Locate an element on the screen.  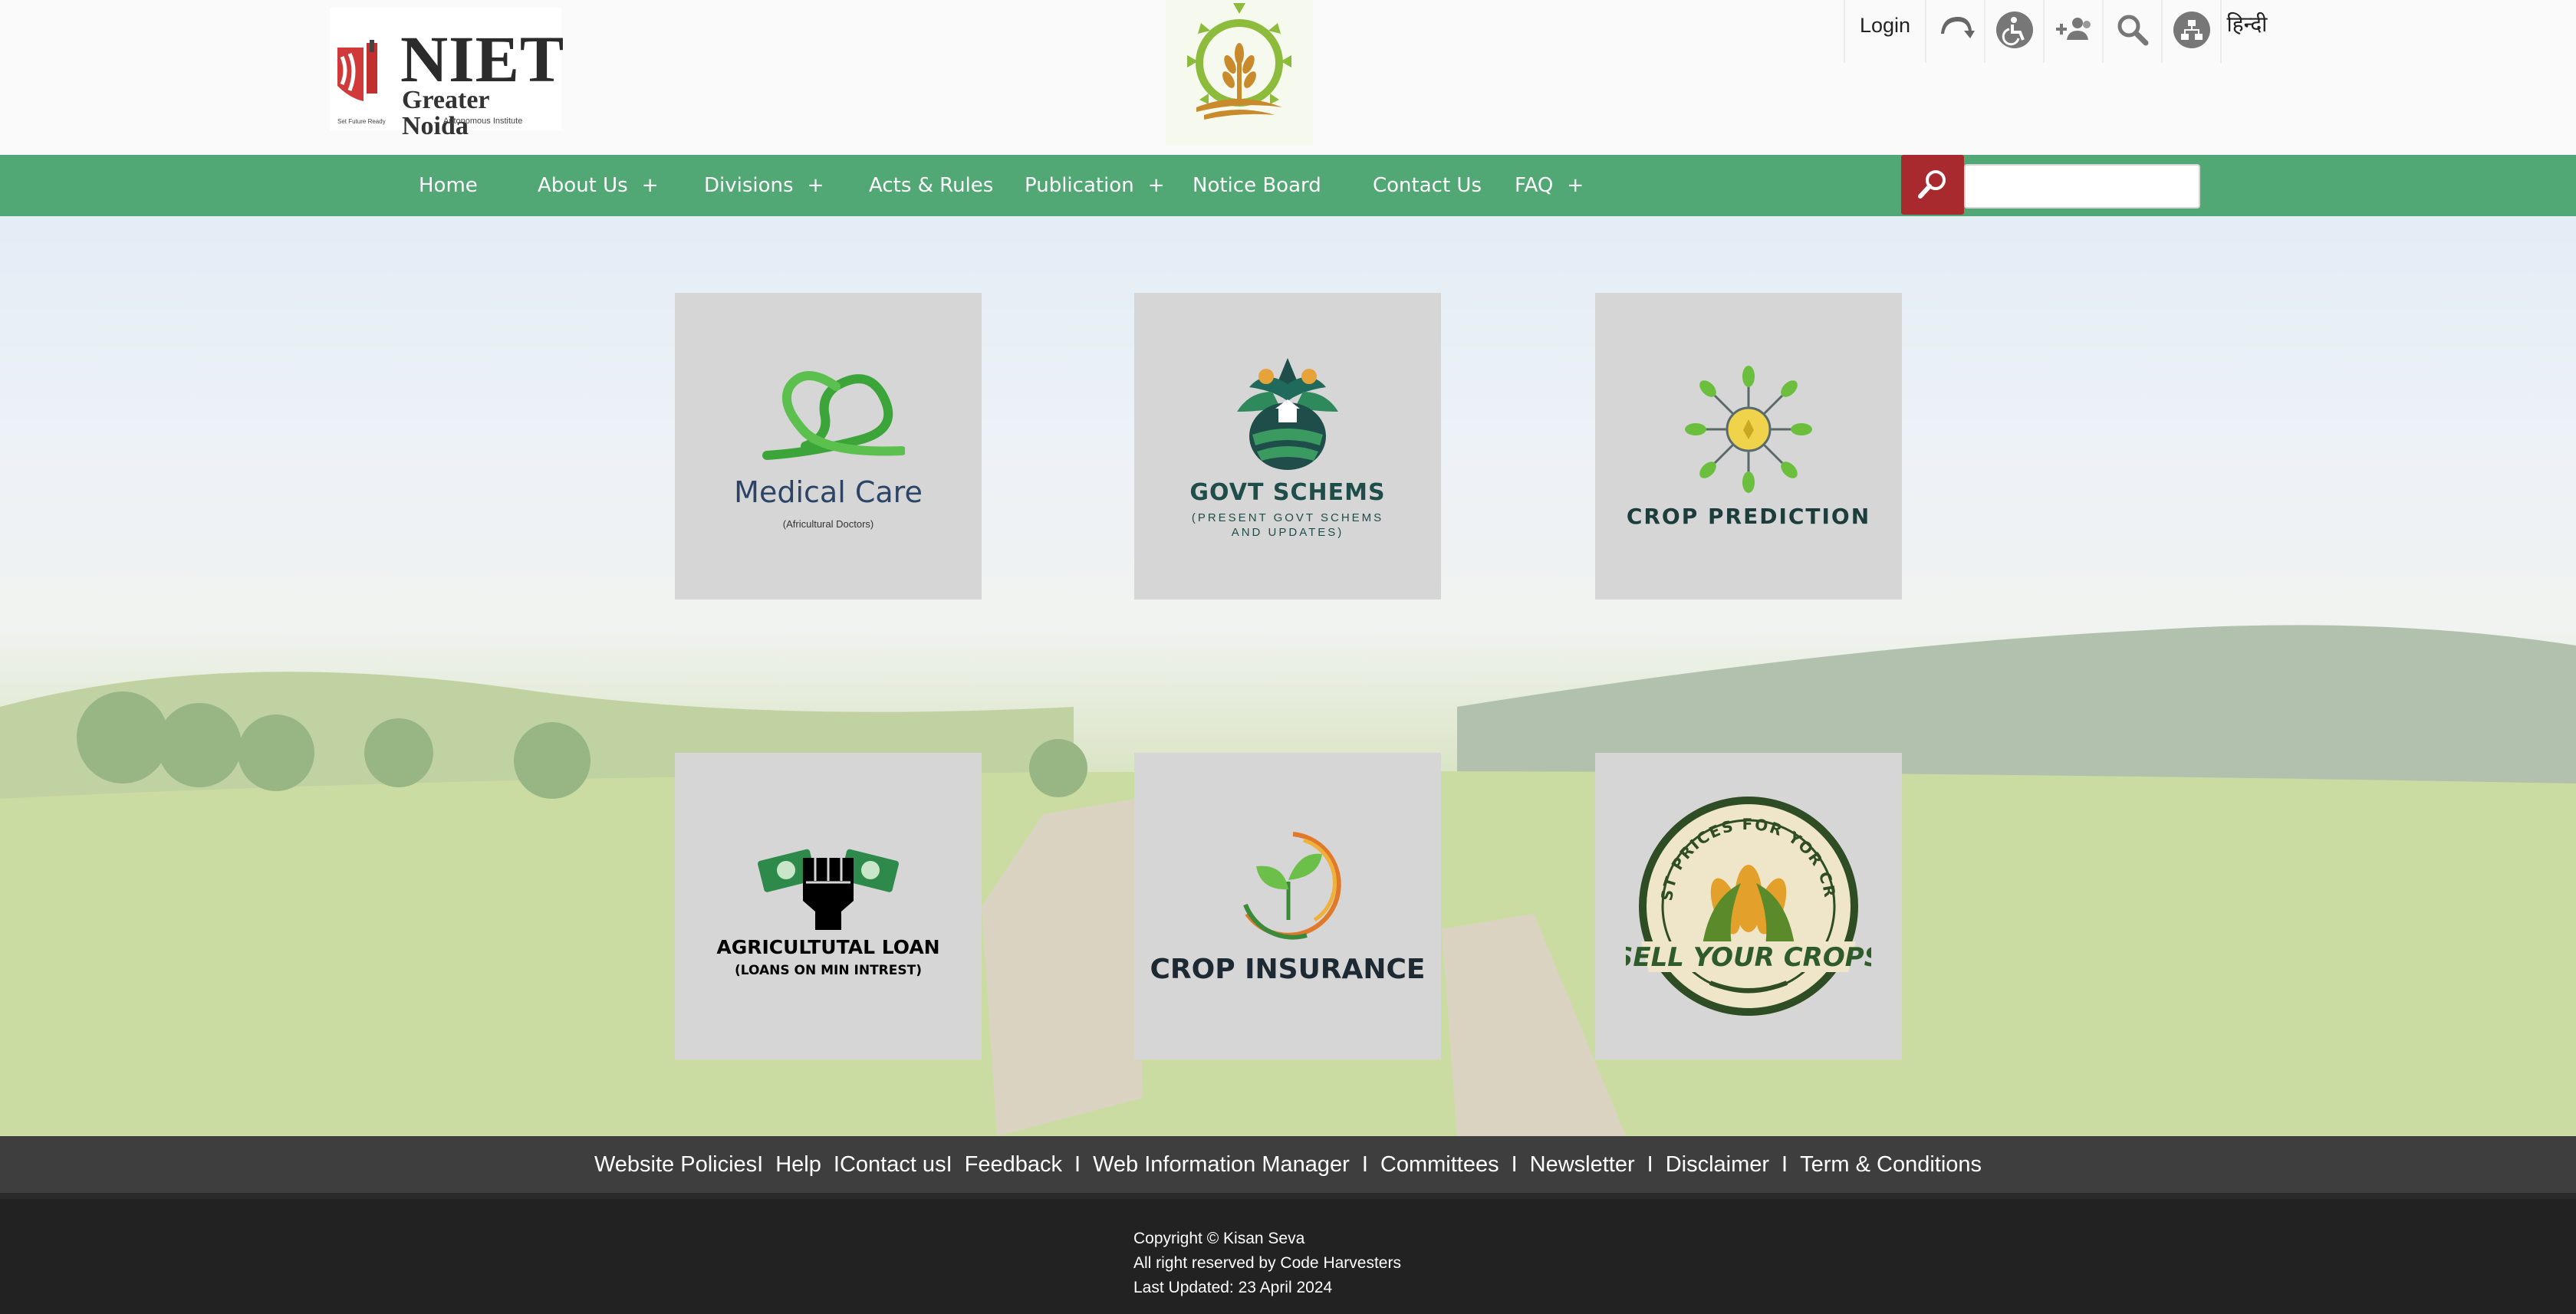
service-card-medical-care: Medical Care (Africultural Doctors) is located at coordinates (828, 446).